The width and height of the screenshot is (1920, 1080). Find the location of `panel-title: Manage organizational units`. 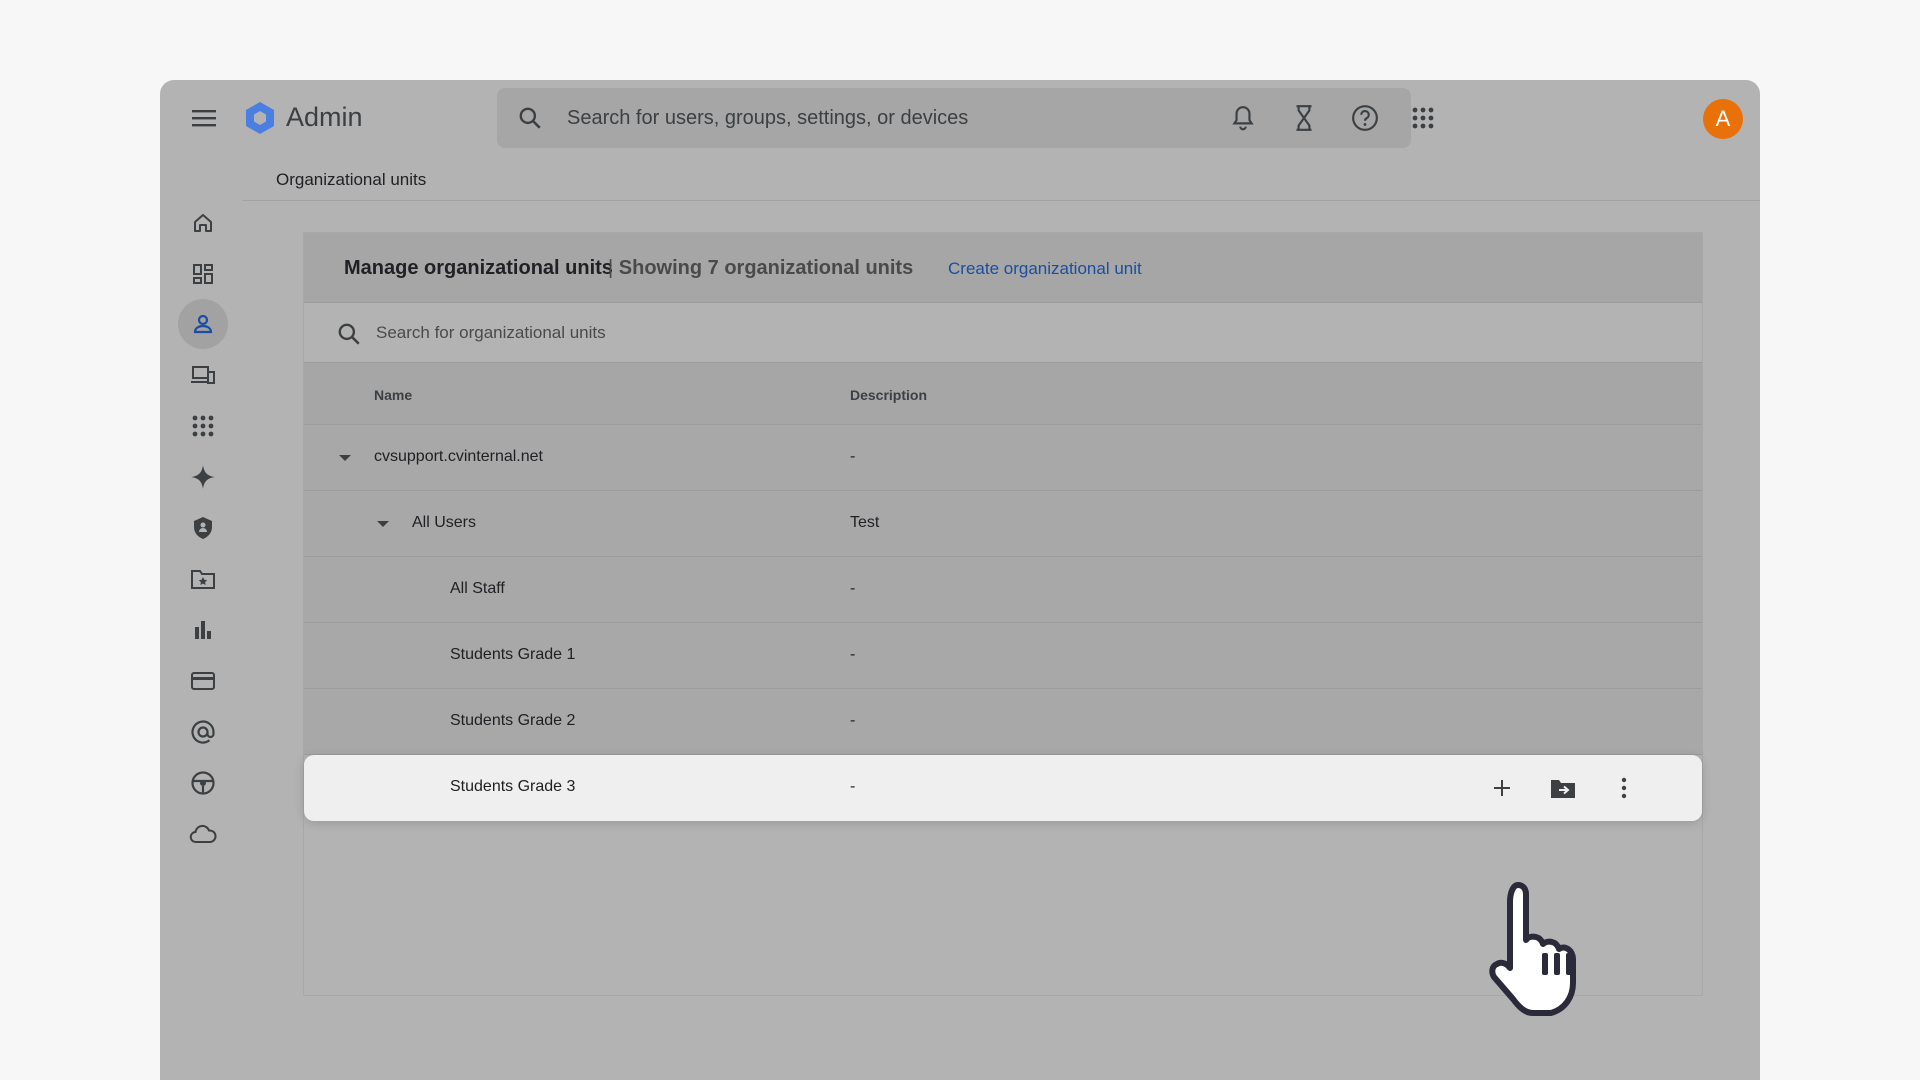

panel-title: Manage organizational units is located at coordinates (478, 268).